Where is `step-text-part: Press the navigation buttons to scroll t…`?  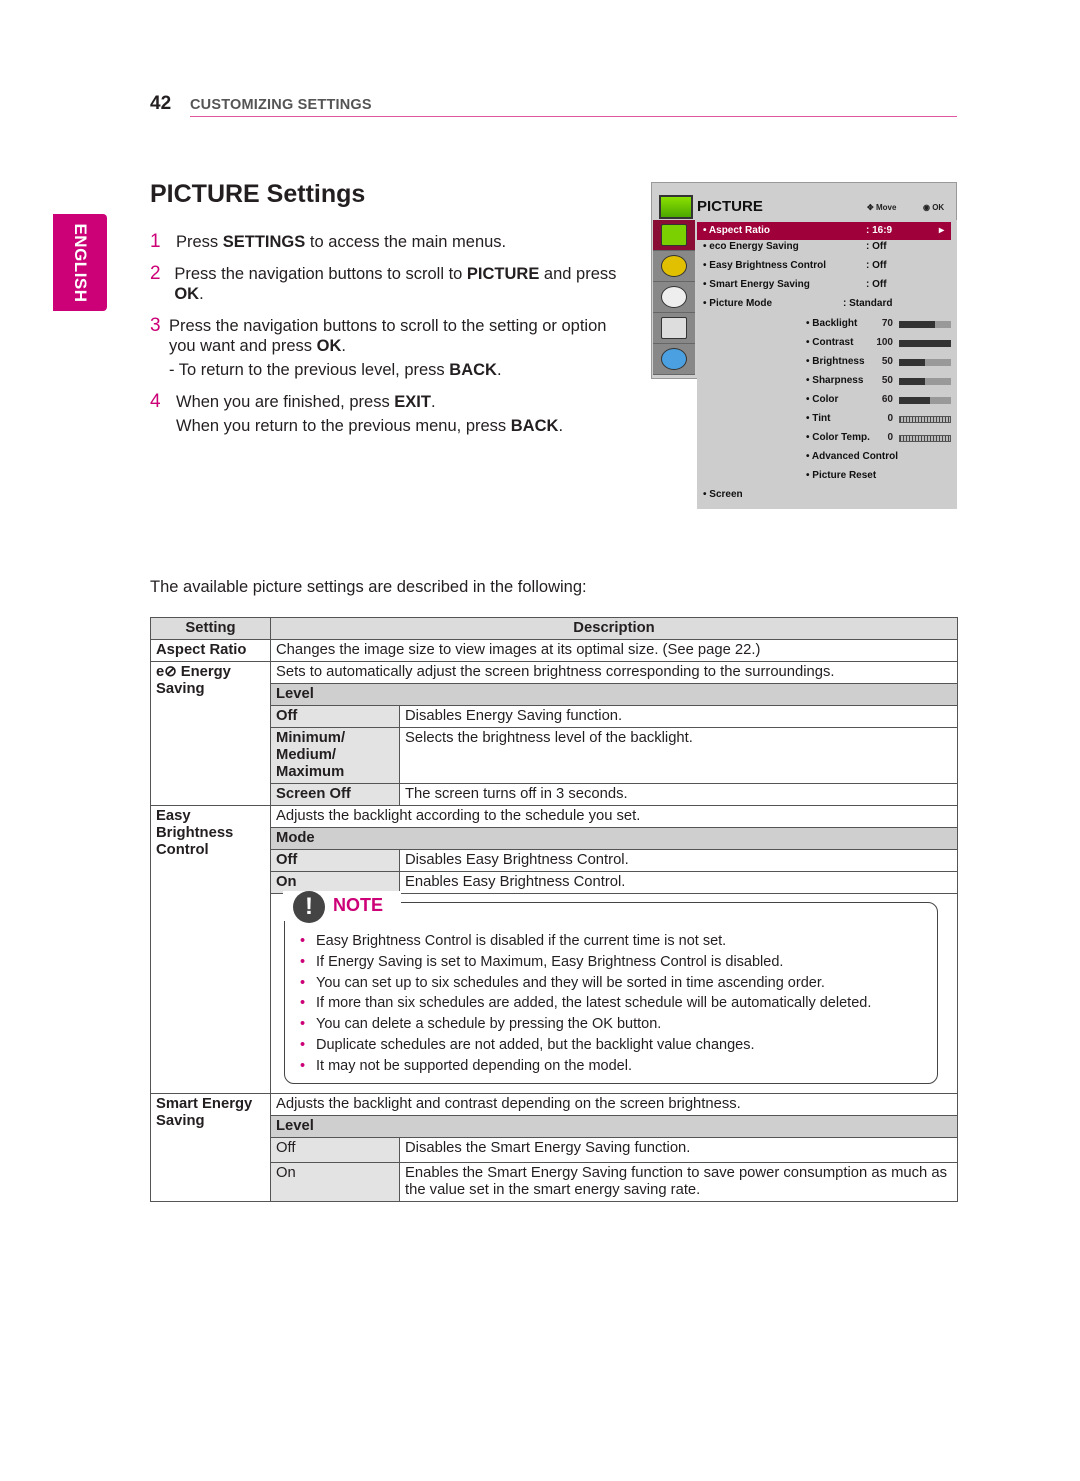 step-text-part: Press the navigation buttons to scroll t… is located at coordinates (320, 274).